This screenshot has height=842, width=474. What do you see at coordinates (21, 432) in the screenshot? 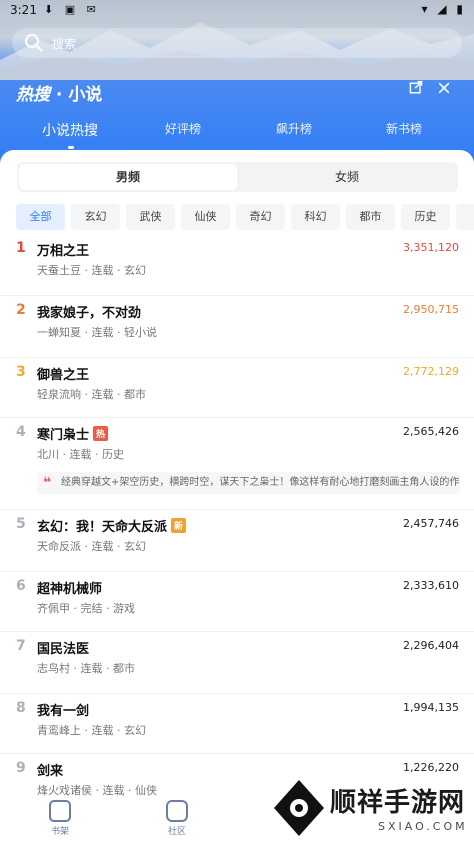
I see `rank-number: 4` at bounding box center [21, 432].